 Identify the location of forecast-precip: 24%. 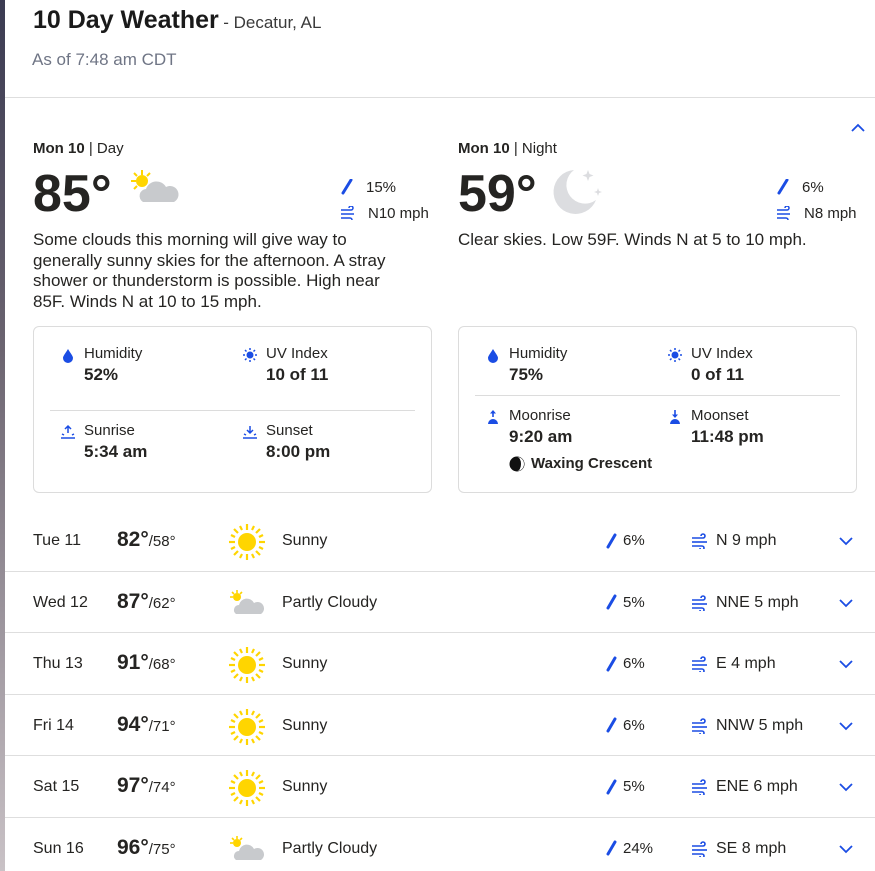
(629, 848).